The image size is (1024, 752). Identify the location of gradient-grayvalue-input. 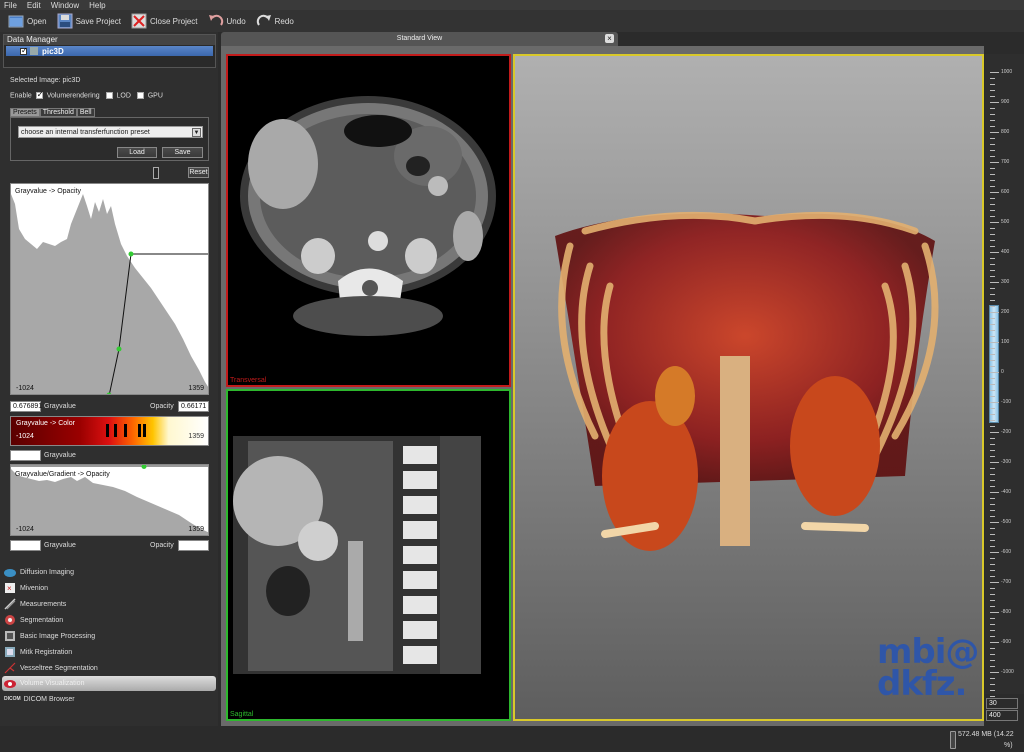
(25, 545).